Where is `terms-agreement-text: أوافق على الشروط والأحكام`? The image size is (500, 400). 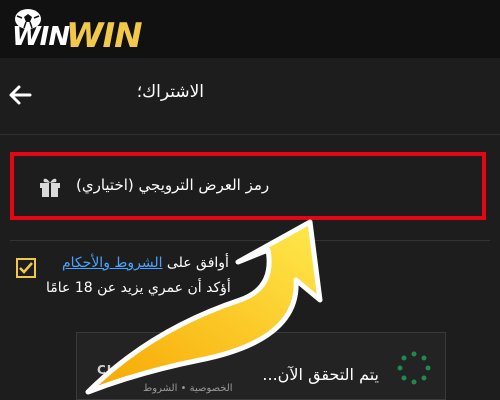
terms-agreement-text: أوافق على الشروط والأحكام is located at coordinates (145, 263).